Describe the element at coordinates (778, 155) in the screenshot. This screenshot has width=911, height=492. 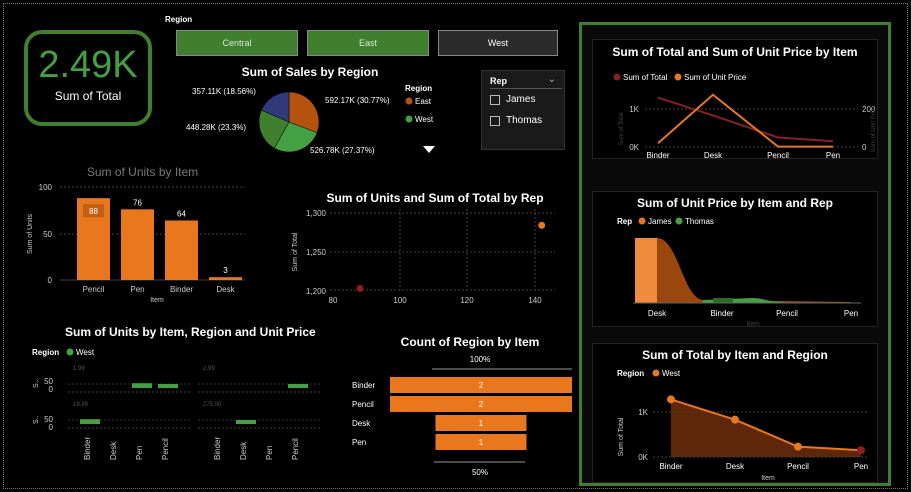
I see `c1-xtick: Pencil` at that location.